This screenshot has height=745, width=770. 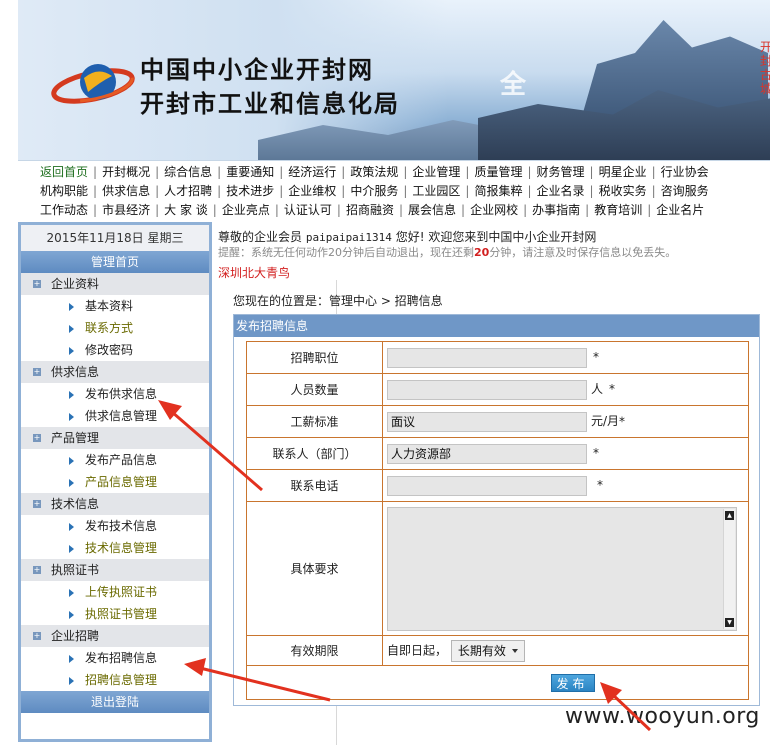 I want to click on sidebar-item: 联系方式, so click(x=115, y=328).